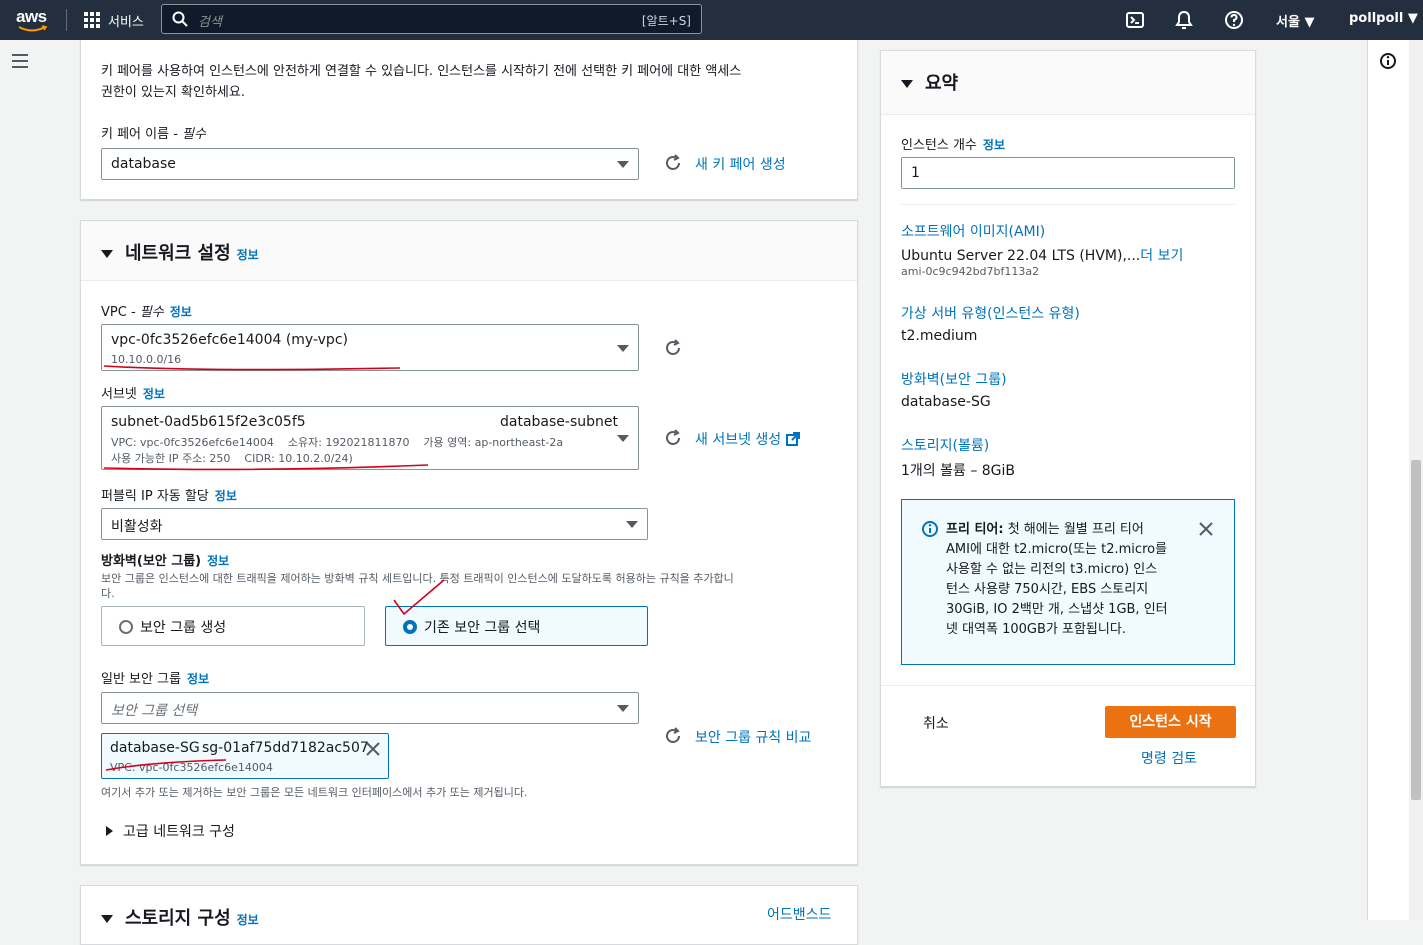 This screenshot has width=1423, height=945. Describe the element at coordinates (1073, 529) in the screenshot. I see `free-tier-line: 첫 해에는 월별 프리 티어` at that location.